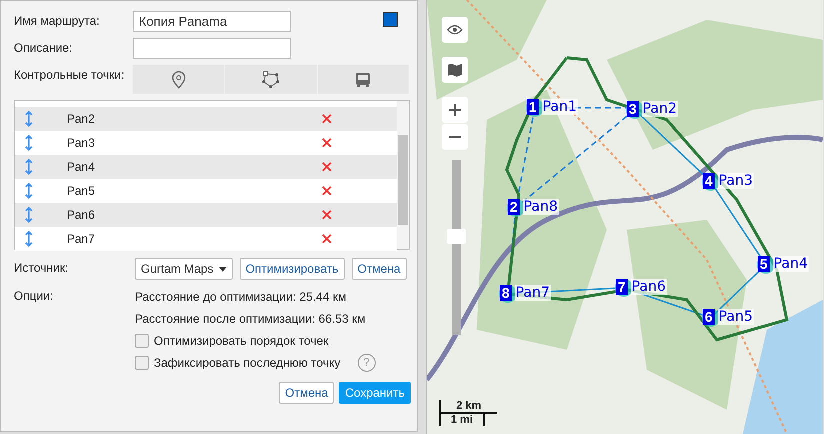  Describe the element at coordinates (514, 207) in the screenshot. I see `marker-number: 2` at that location.